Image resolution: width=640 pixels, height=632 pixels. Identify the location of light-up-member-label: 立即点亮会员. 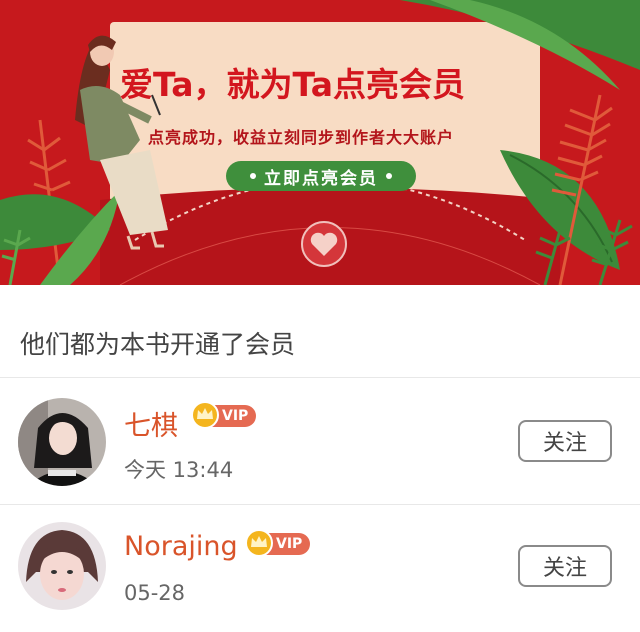
(321, 178).